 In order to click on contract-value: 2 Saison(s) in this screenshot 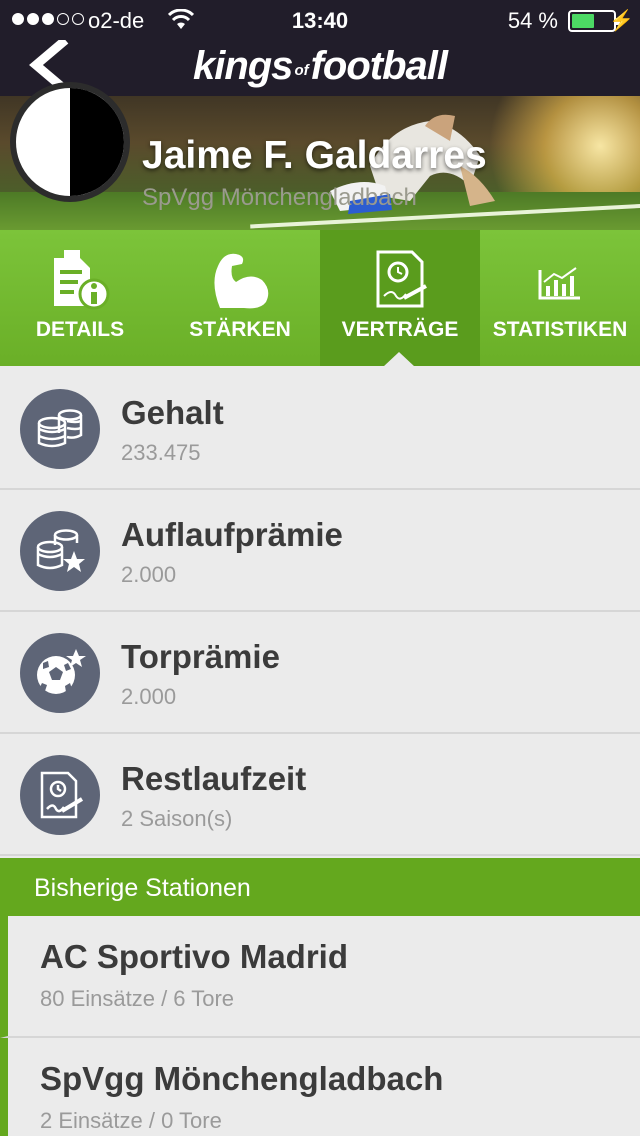, I will do `click(177, 818)`.